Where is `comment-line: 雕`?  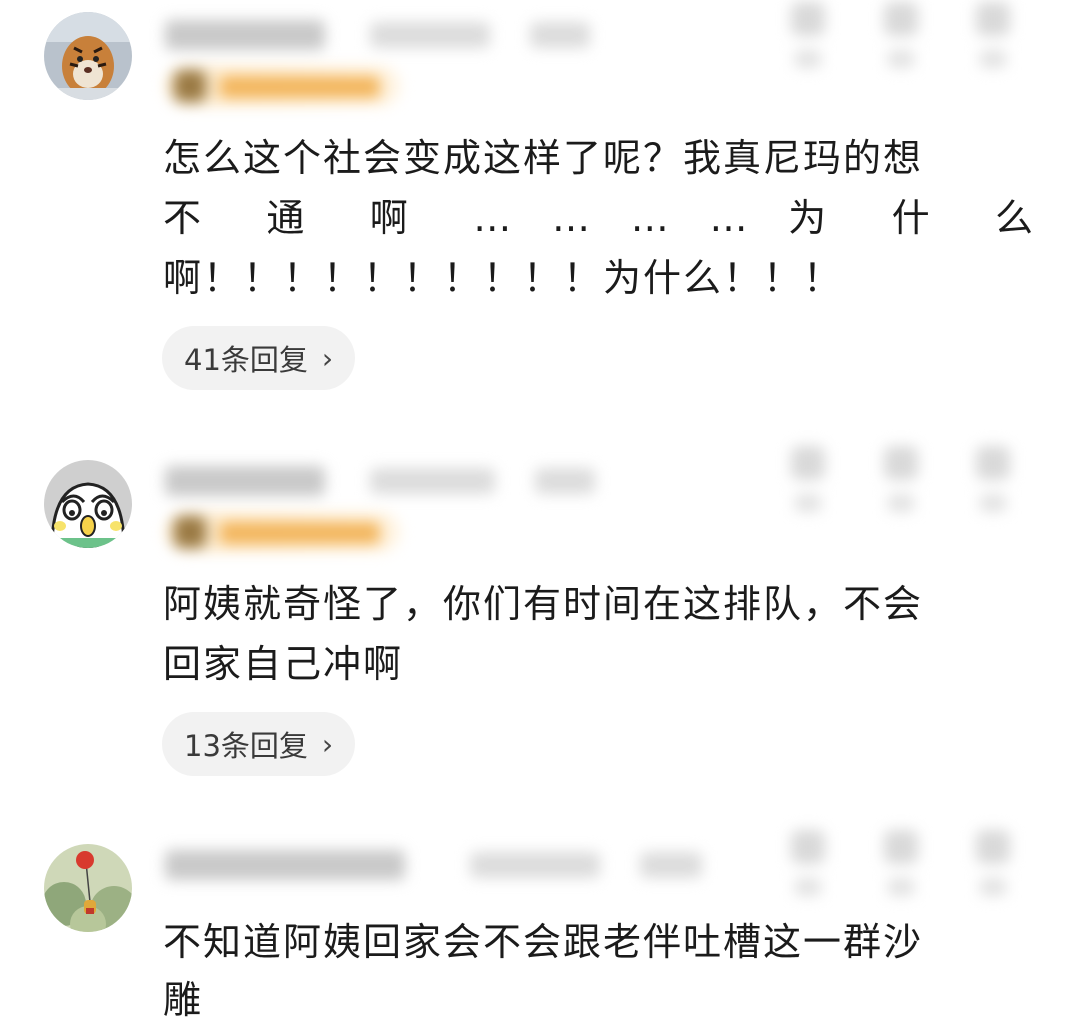 comment-line: 雕 is located at coordinates (183, 1000).